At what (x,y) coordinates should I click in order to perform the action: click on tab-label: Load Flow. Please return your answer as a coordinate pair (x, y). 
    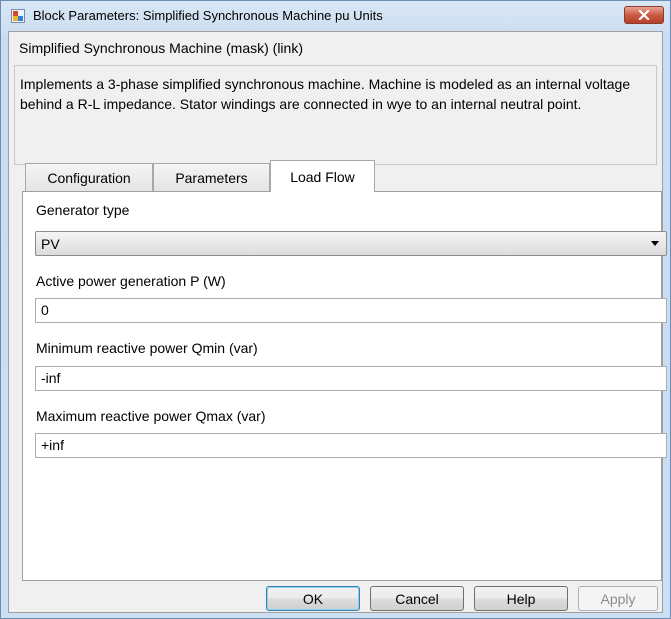
    Looking at the image, I should click on (322, 176).